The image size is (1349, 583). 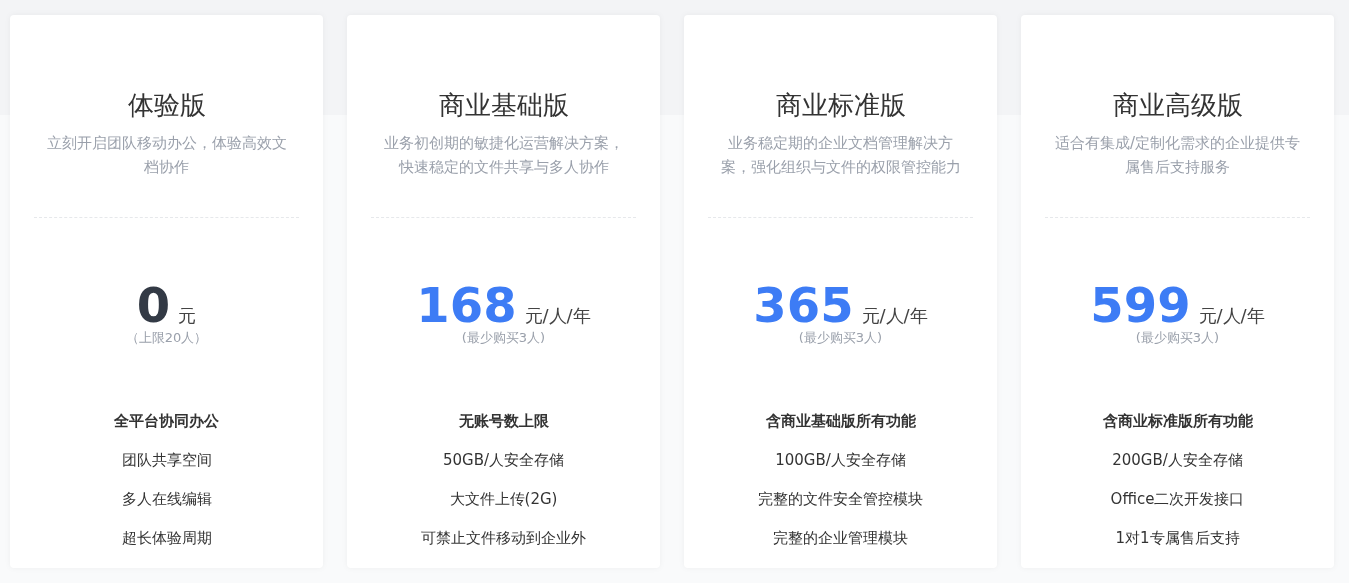 I want to click on feature-text: 含商业标准版所有功能, so click(x=1177, y=421).